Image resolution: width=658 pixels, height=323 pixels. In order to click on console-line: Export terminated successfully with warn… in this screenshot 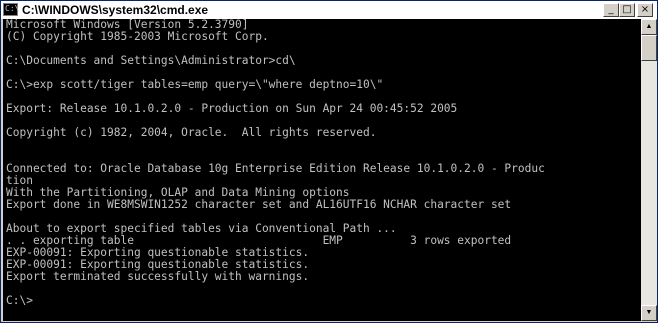, I will do `click(158, 276)`.